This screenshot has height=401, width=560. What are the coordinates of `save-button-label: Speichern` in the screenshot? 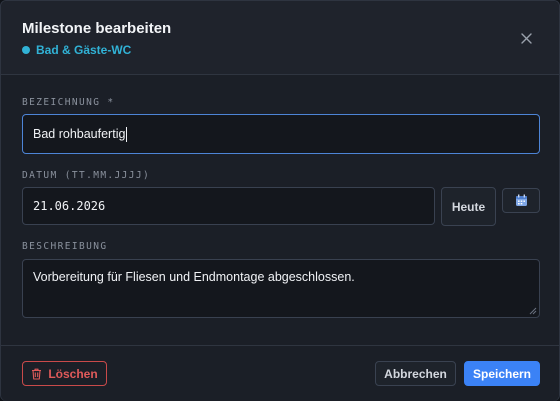 It's located at (502, 373).